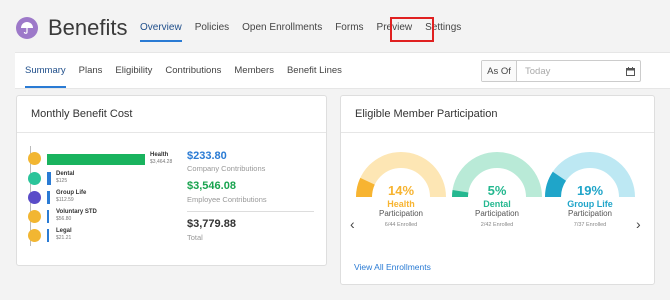  I want to click on gauge-name: Dental, so click(497, 204).